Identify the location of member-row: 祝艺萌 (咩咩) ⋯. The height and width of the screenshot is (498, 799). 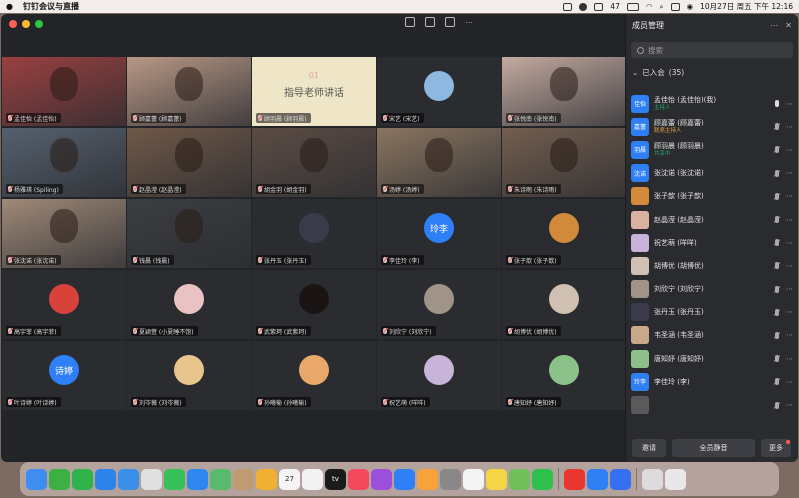
(712, 242).